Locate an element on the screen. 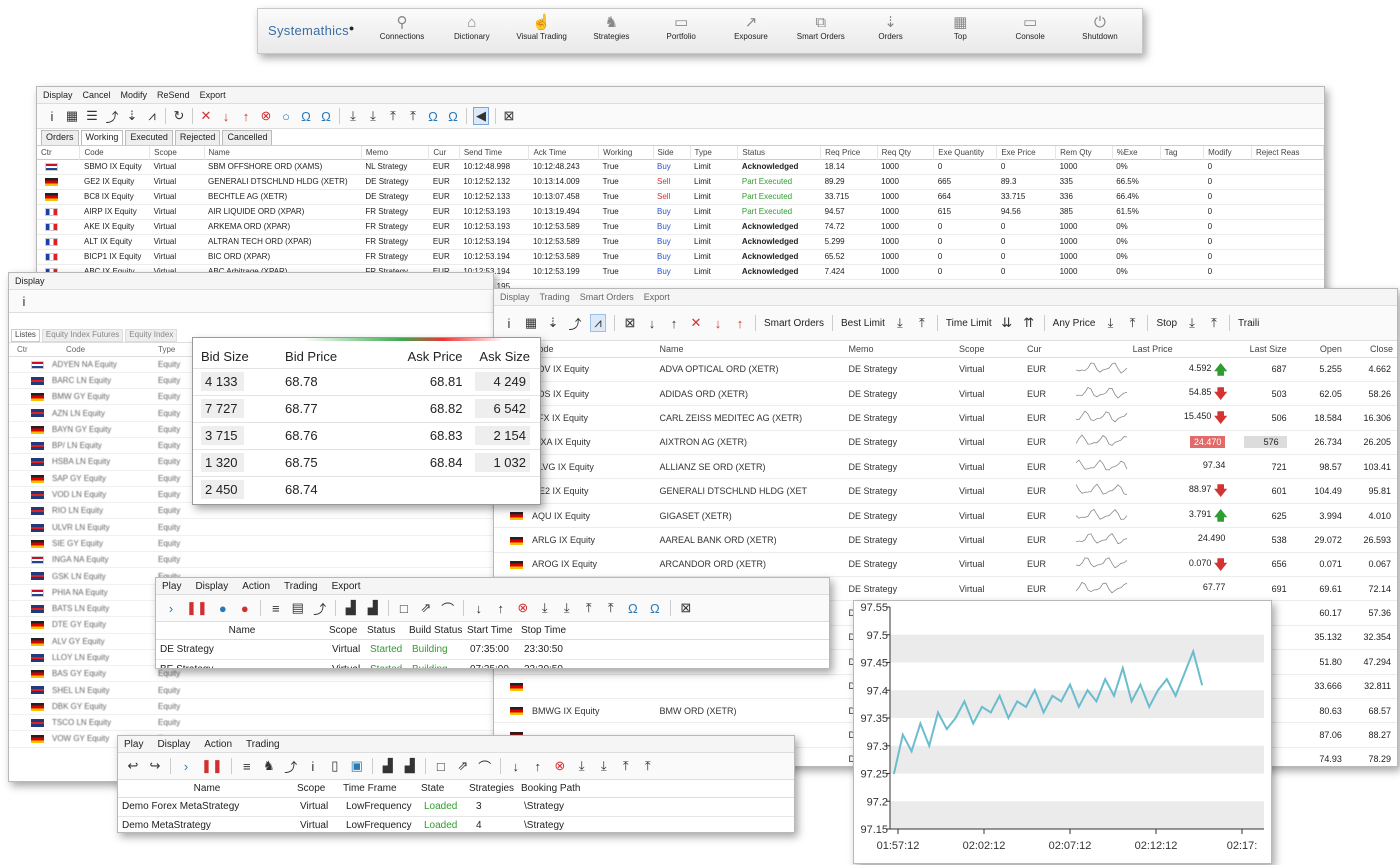 The image size is (1400, 865). undo-icon: ↩ is located at coordinates (133, 766).